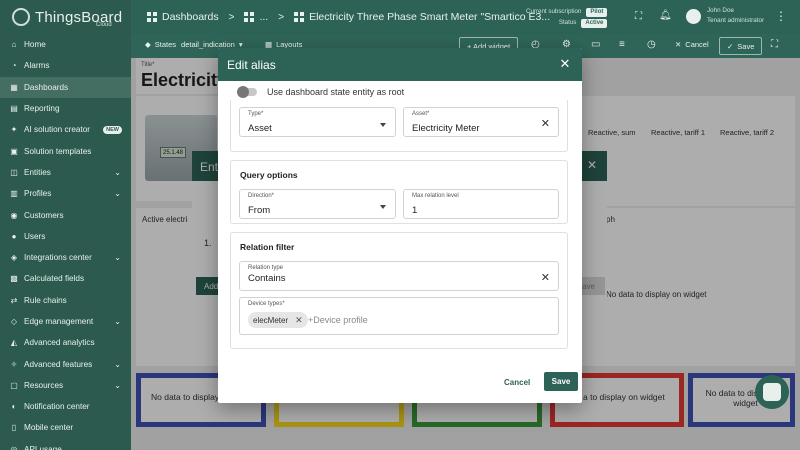 The width and height of the screenshot is (800, 450). I want to click on subscription-info: Current subscription Pilot Status Active, so click(567, 17).